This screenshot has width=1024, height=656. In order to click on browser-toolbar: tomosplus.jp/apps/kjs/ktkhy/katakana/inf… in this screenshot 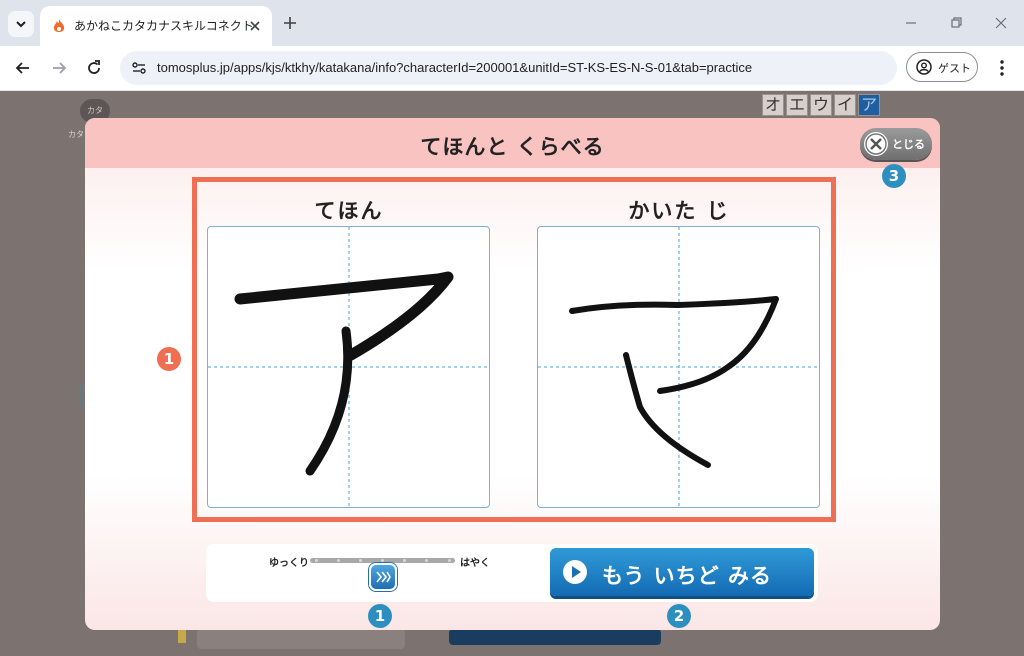, I will do `click(512, 68)`.